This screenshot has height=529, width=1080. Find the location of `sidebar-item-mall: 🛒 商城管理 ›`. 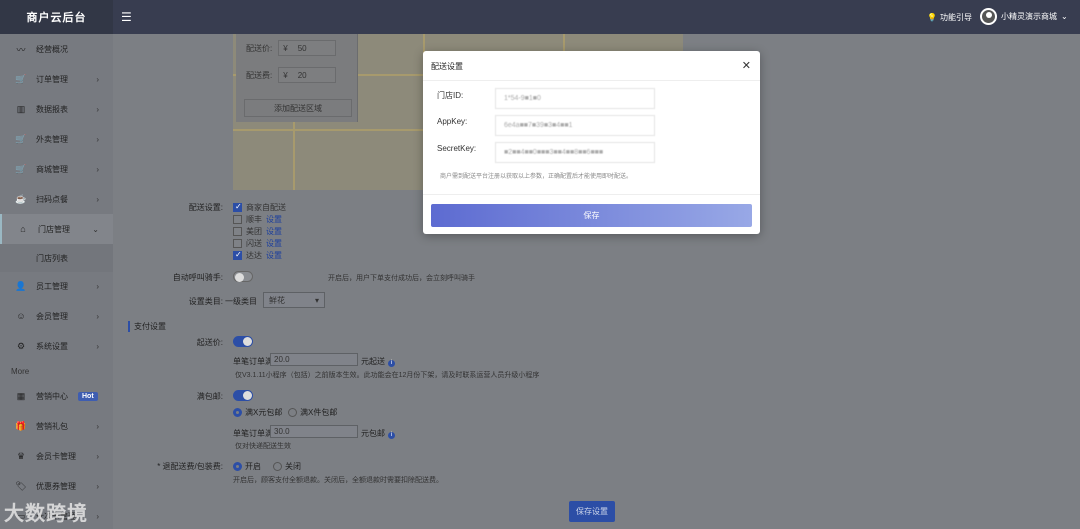

sidebar-item-mall: 🛒 商城管理 › is located at coordinates (56, 169).